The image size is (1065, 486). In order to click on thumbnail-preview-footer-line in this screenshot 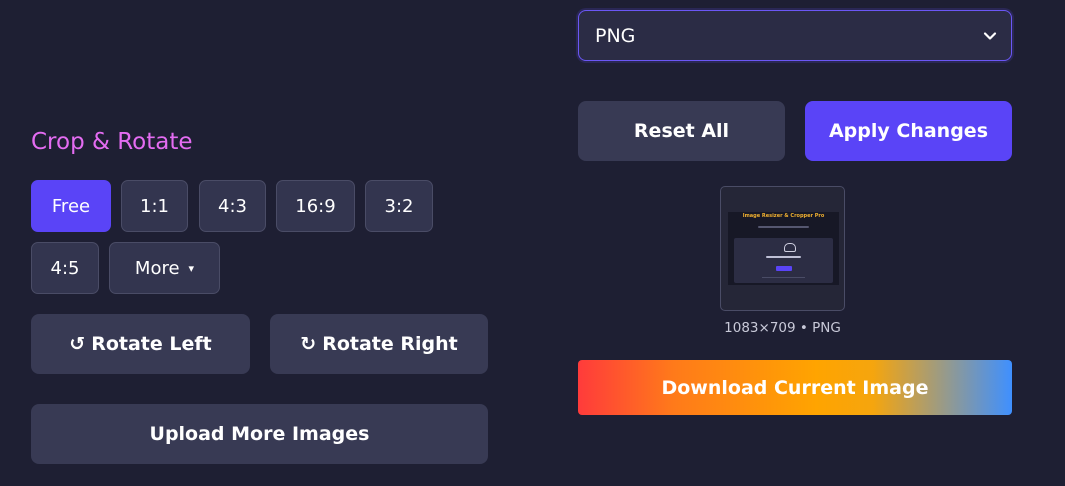, I will do `click(783, 277)`.